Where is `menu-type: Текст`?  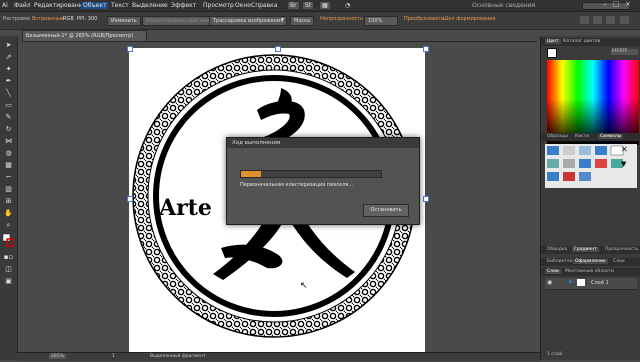
menu-type: Текст is located at coordinates (120, 5).